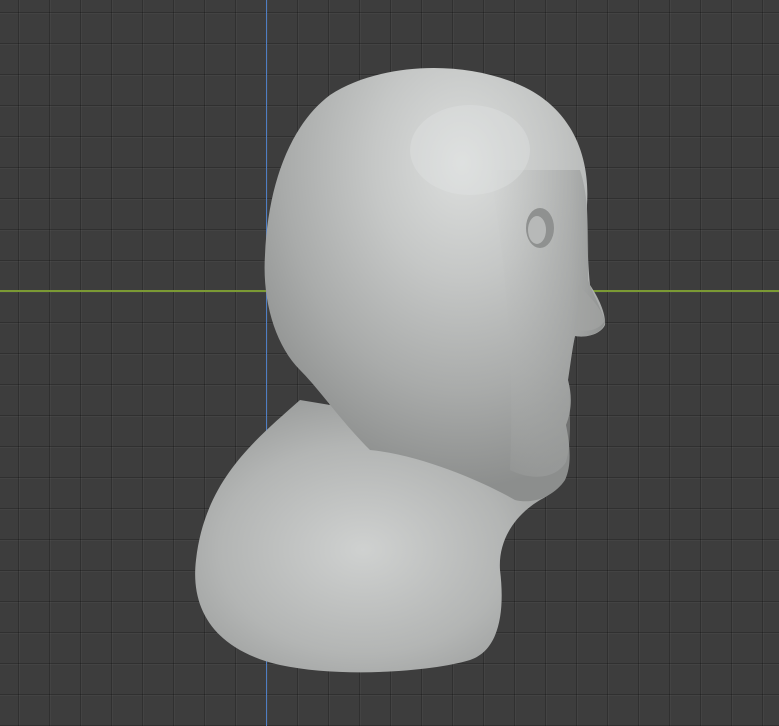  What do you see at coordinates (470, 150) in the screenshot?
I see `forehead-highlight` at bounding box center [470, 150].